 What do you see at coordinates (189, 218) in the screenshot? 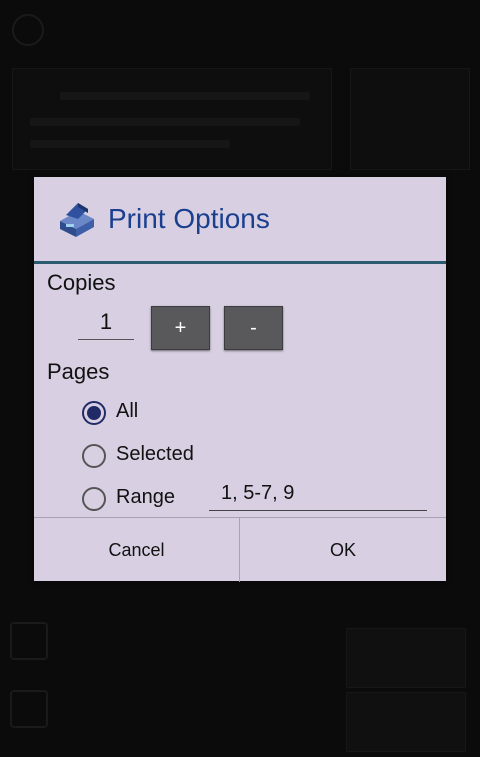
I see `dialog-title: Print Options` at bounding box center [189, 218].